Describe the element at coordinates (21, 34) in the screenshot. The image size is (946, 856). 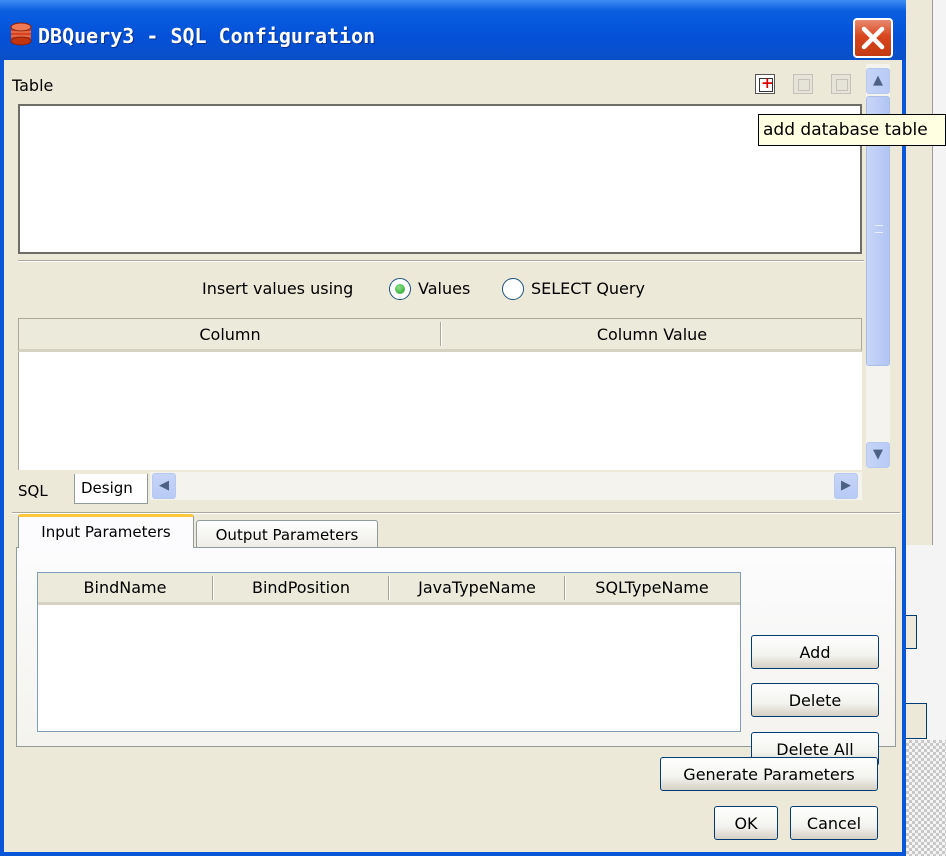
I see `database-icon` at that location.